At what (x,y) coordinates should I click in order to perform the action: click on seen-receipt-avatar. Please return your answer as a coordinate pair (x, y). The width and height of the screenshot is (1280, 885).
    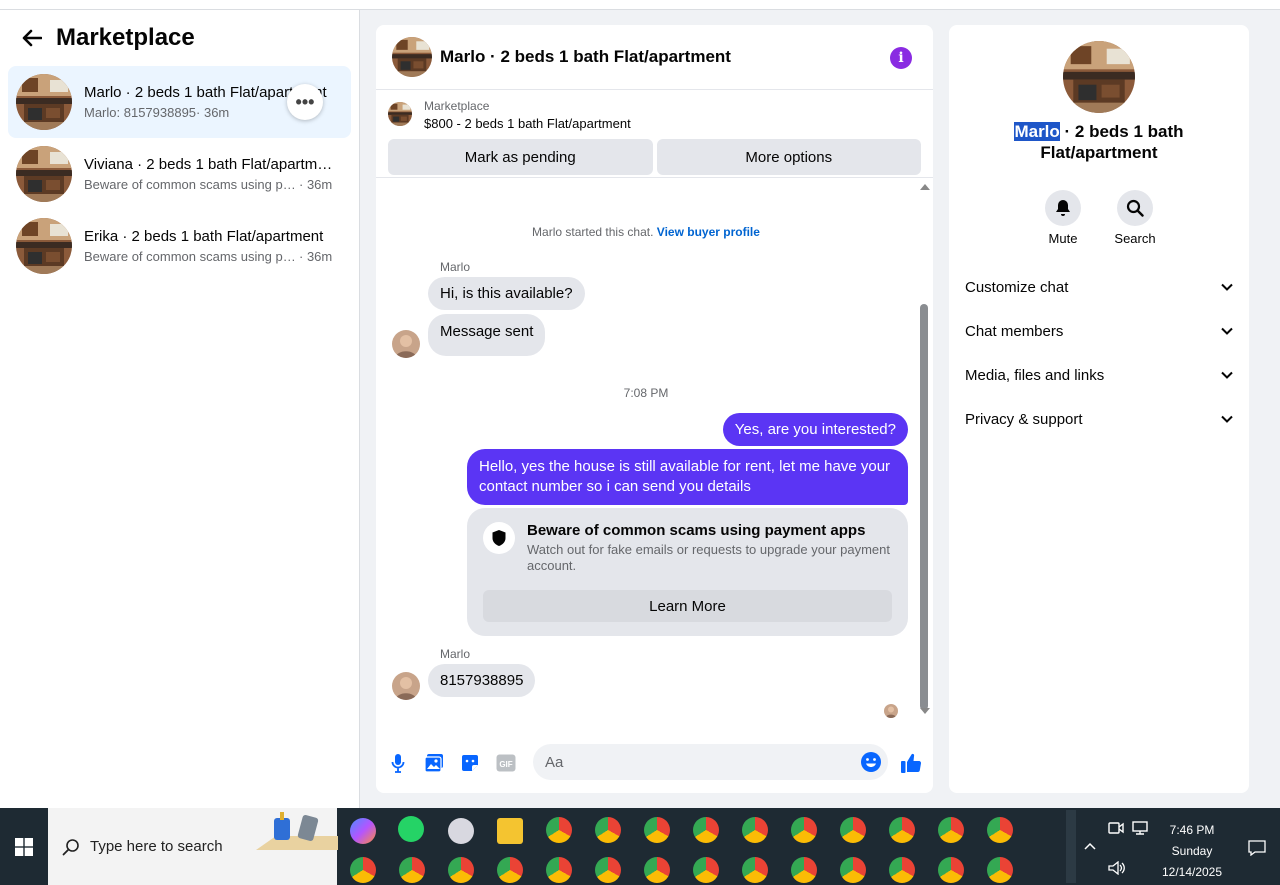
    Looking at the image, I should click on (891, 711).